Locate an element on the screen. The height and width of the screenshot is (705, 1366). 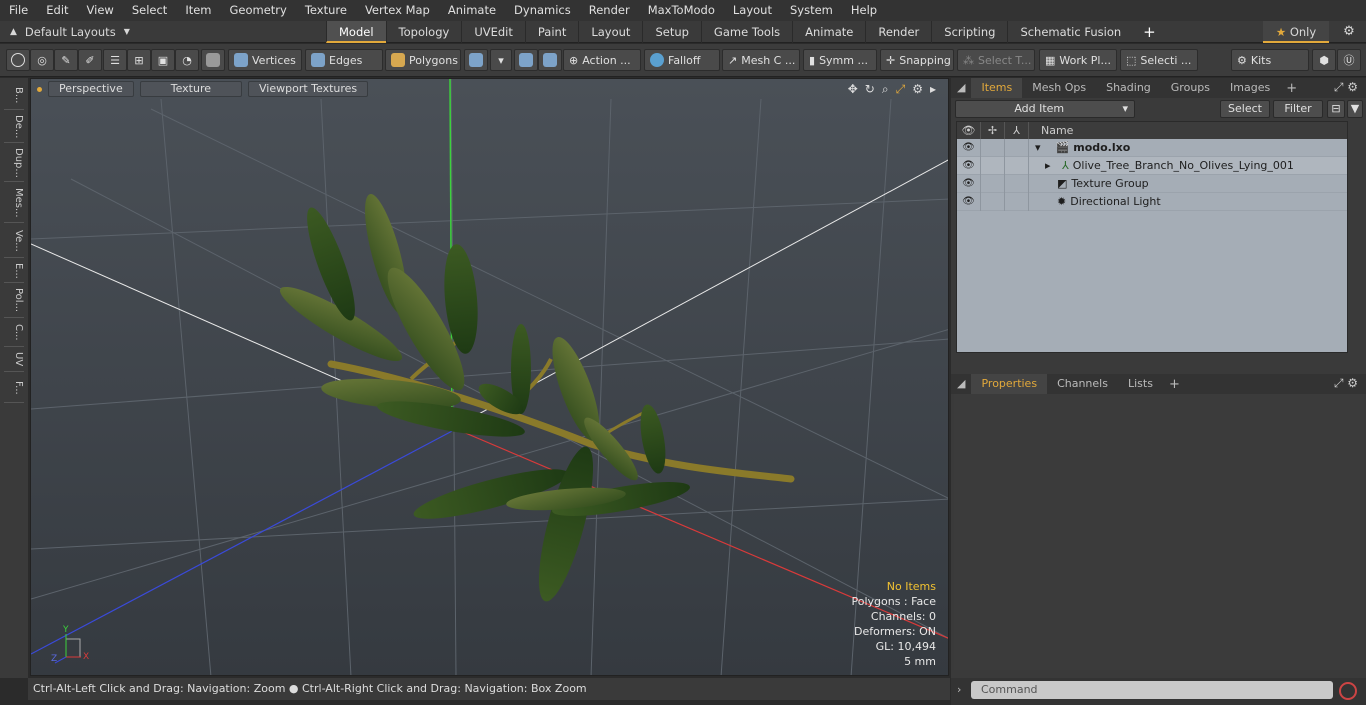
tab-setup: Setup is located at coordinates (671, 32).